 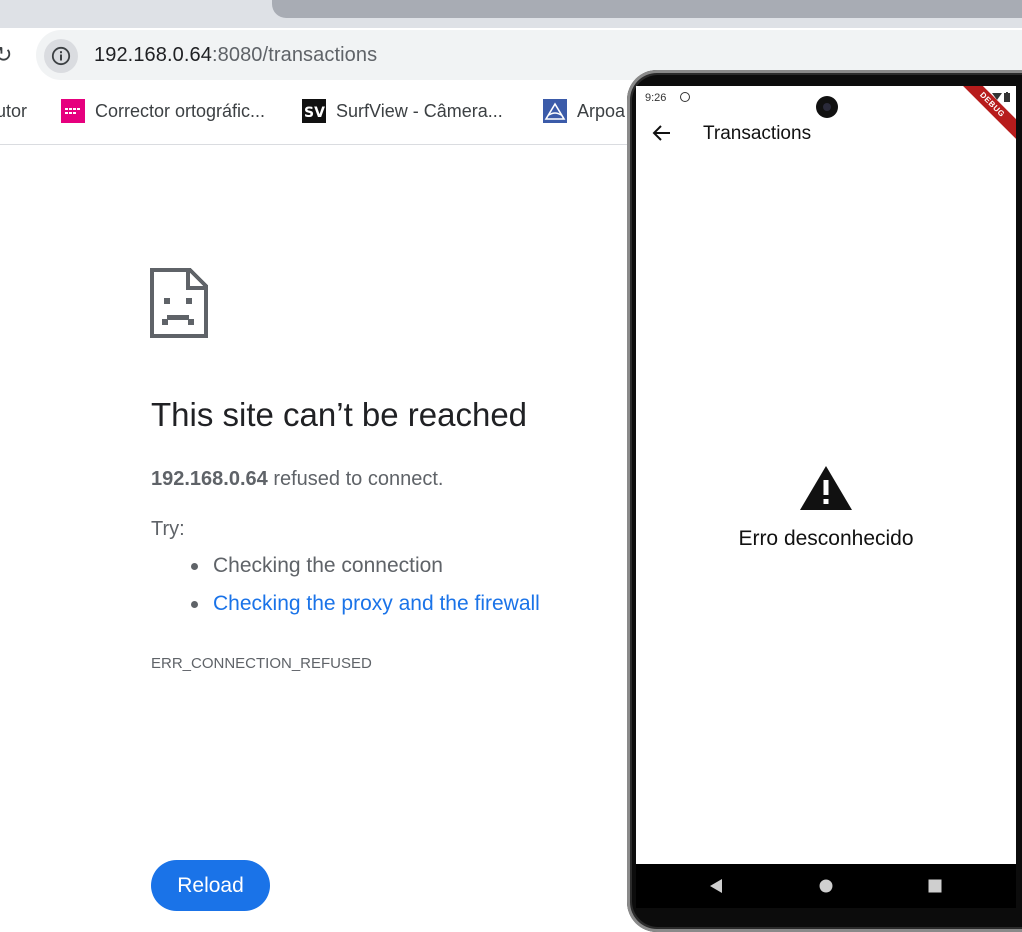 What do you see at coordinates (365, 569) in the screenshot?
I see `suggestion-item: Checking the connection` at bounding box center [365, 569].